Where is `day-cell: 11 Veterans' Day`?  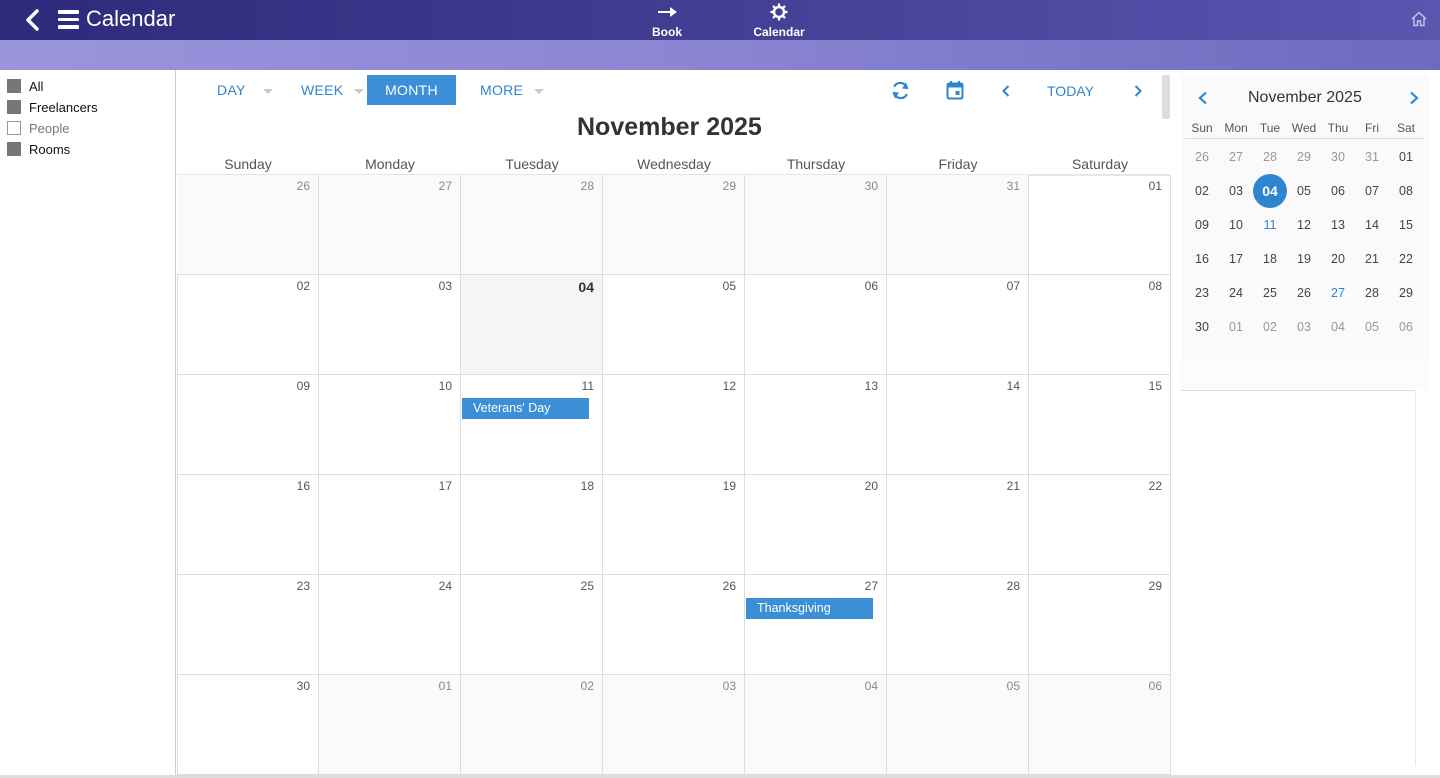
day-cell: 11 Veterans' Day is located at coordinates (532, 425).